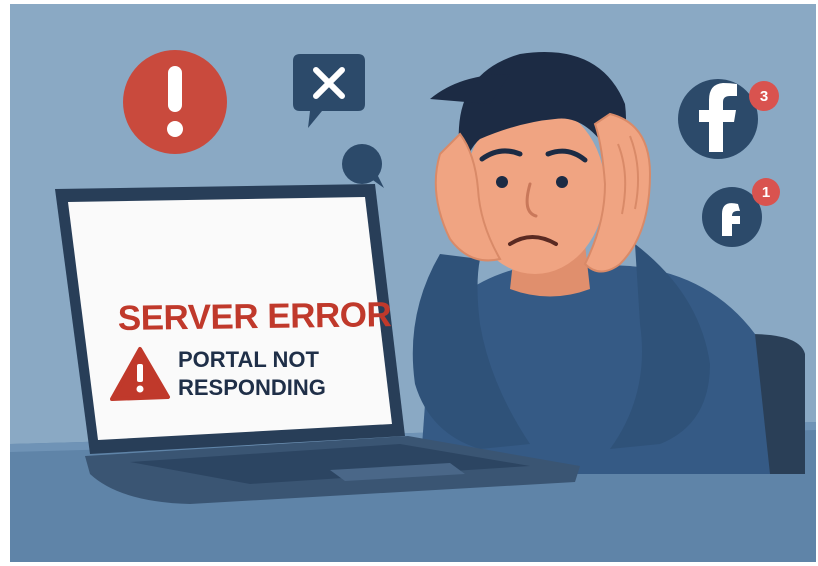 Image resolution: width=818 pixels, height=566 pixels. Describe the element at coordinates (718, 119) in the screenshot. I see `facebook-notification-icon` at that location.